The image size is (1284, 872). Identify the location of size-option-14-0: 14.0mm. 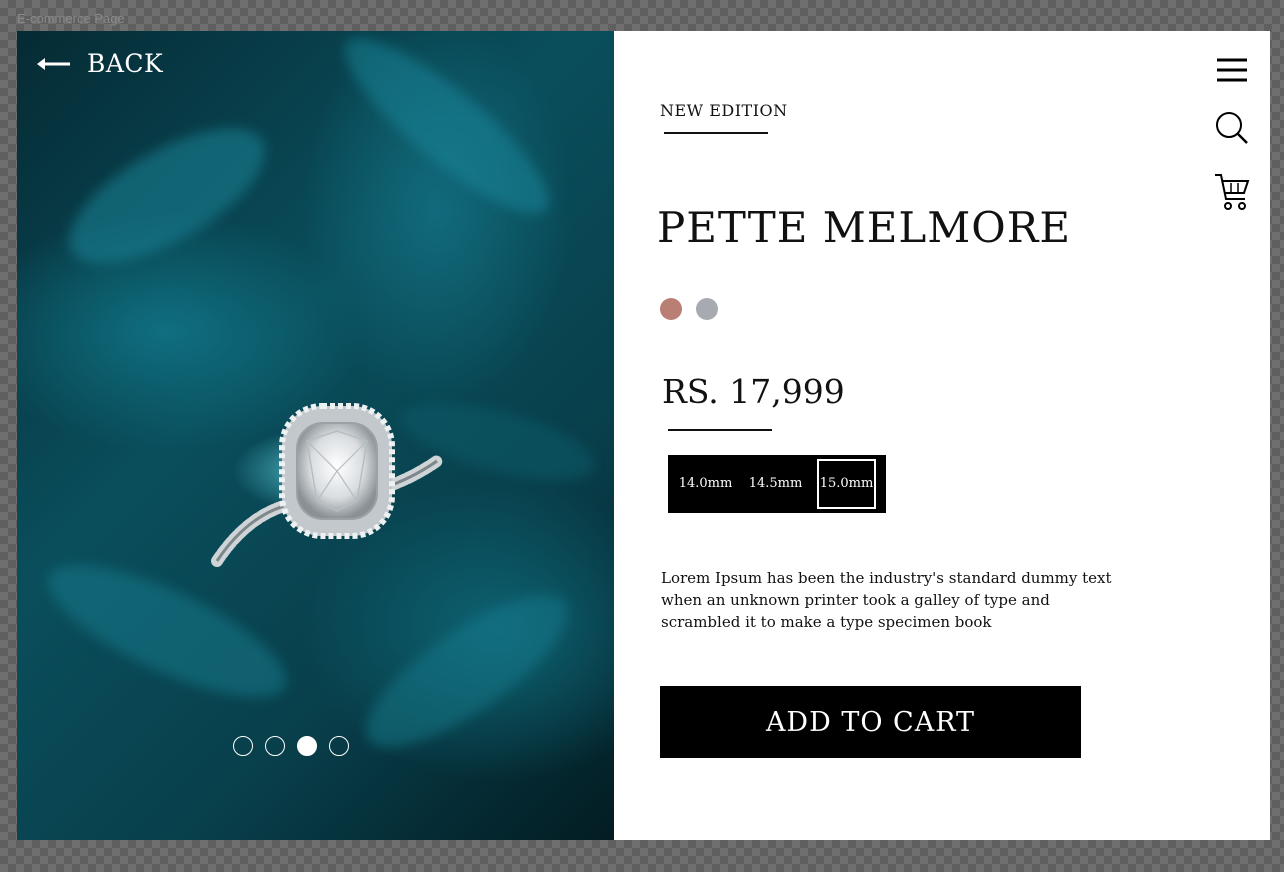
(705, 484).